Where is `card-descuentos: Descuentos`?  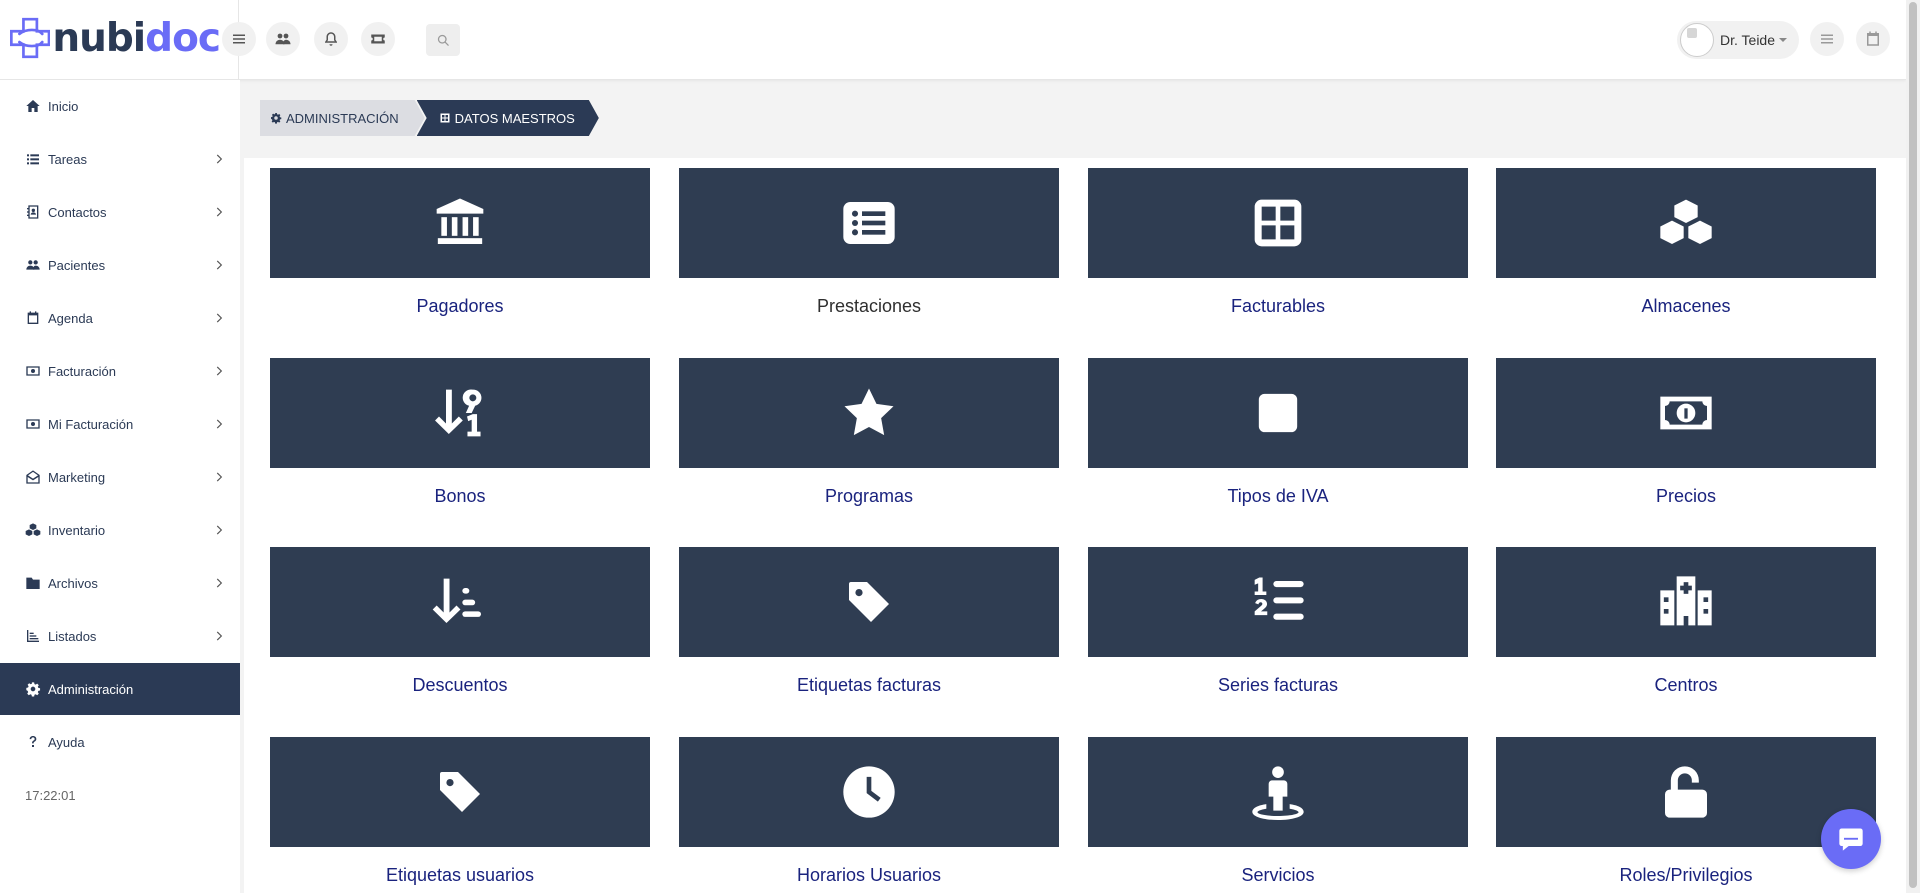
card-descuentos: Descuentos is located at coordinates (460, 621).